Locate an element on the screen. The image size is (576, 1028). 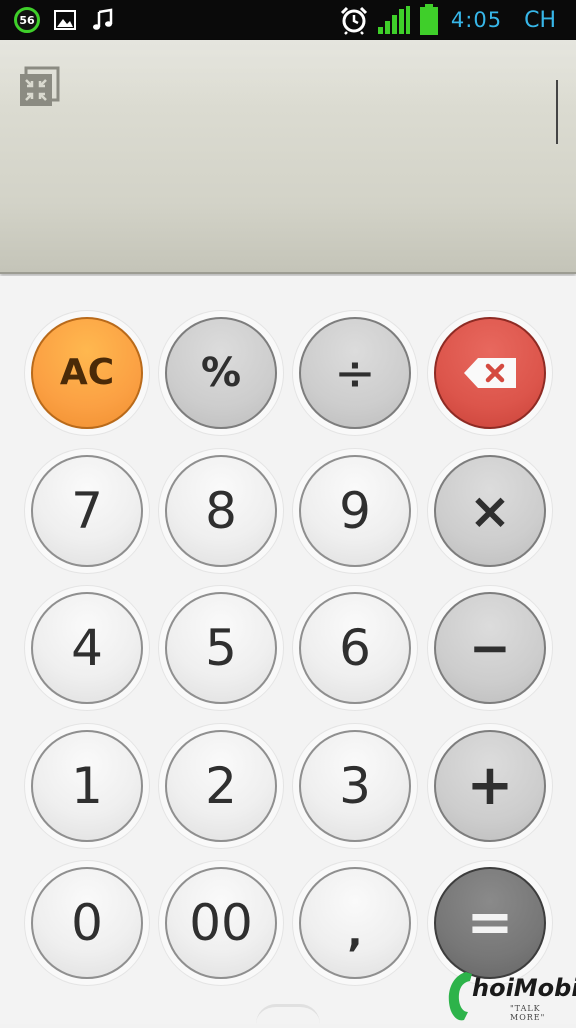
digit-0-label: 0 is located at coordinates (87, 923).